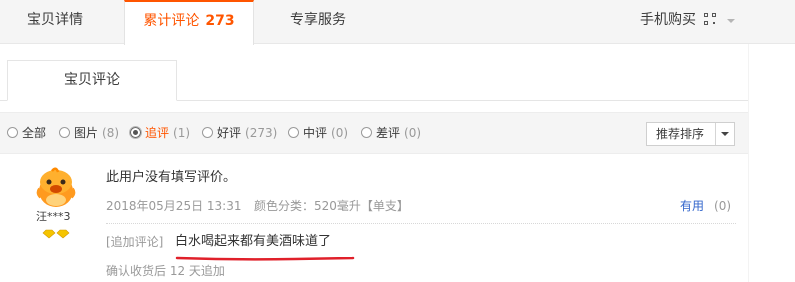 This screenshot has width=795, height=282. What do you see at coordinates (53, 216) in the screenshot?
I see `reviewer-username: 汪***3` at bounding box center [53, 216].